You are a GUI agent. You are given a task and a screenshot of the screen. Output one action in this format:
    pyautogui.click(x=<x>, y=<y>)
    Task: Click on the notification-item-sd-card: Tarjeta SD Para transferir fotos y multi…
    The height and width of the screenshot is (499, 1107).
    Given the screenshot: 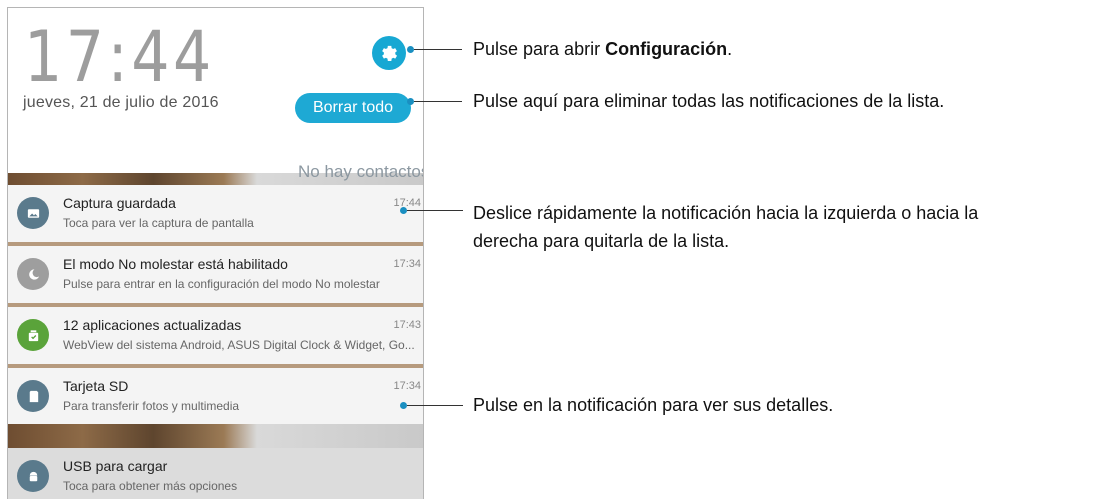 What is the action you would take?
    pyautogui.click(x=215, y=396)
    